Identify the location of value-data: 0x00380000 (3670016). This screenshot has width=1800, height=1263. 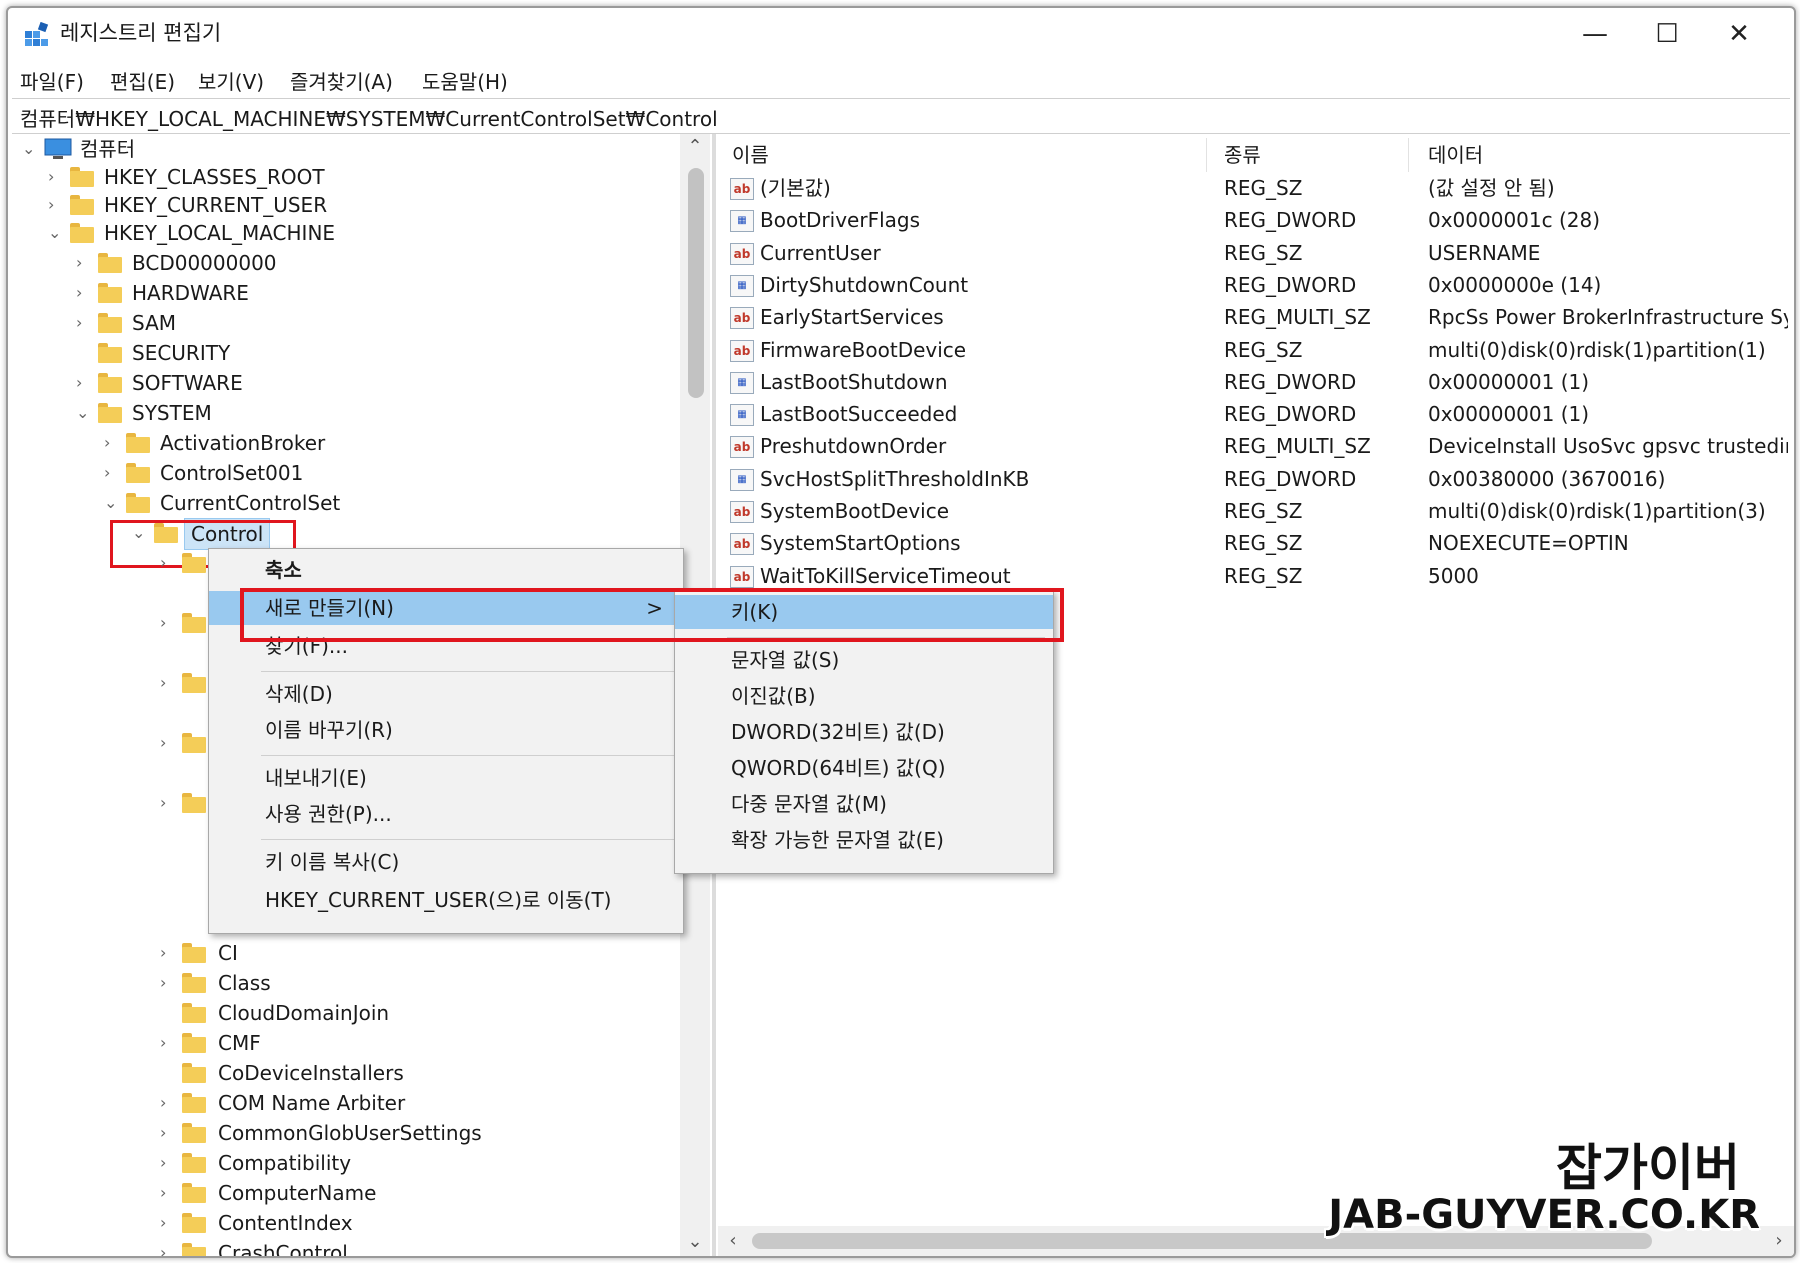
(1547, 478).